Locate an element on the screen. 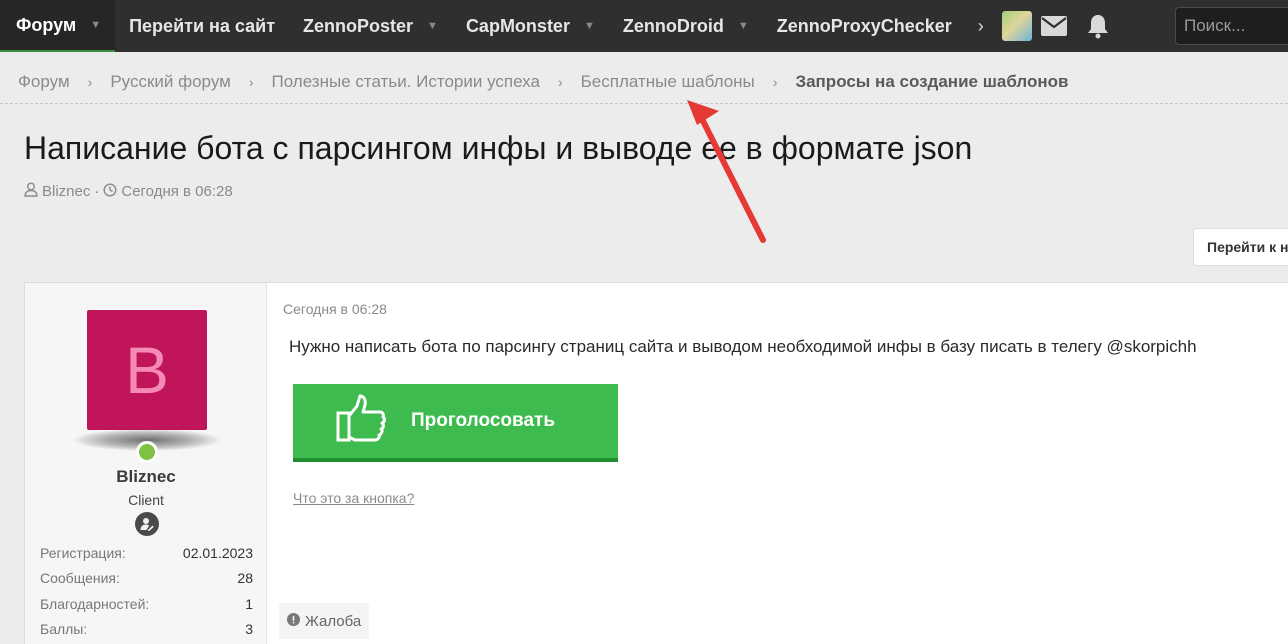  stat-row: Регистрация: 02.01.2023 is located at coordinates (146, 553).